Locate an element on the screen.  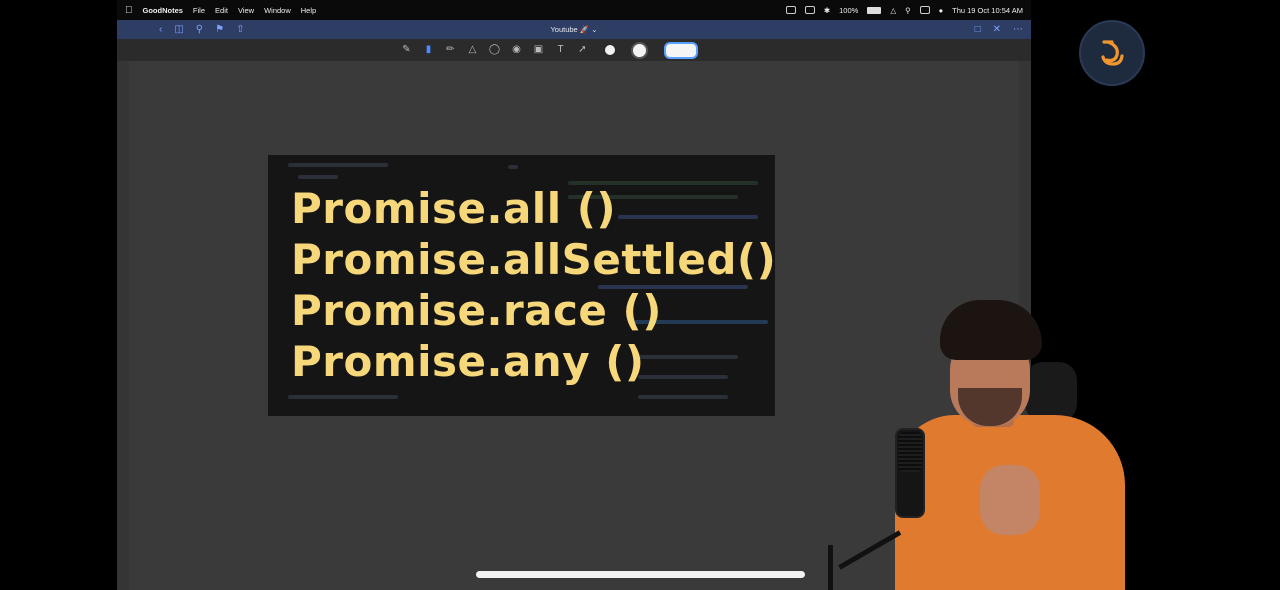
screen-record-icon is located at coordinates (790, 10).